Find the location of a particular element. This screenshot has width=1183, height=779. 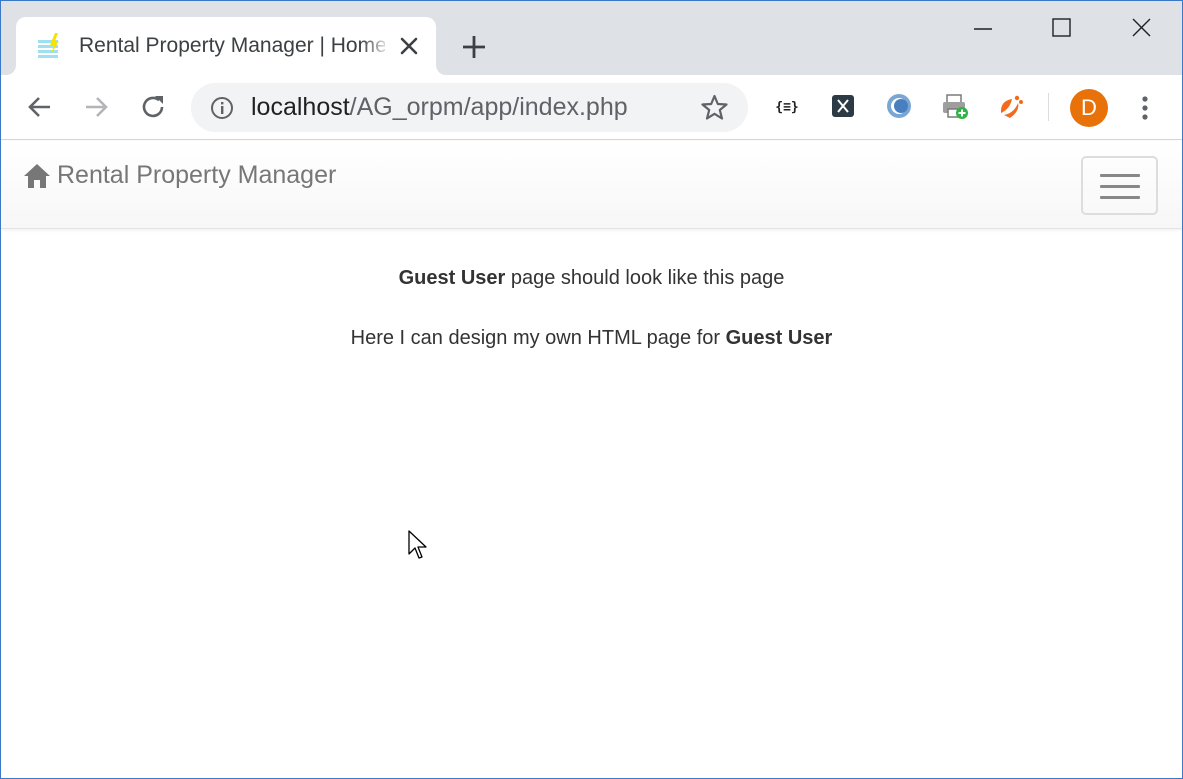

url-host: localhost is located at coordinates (300, 107).